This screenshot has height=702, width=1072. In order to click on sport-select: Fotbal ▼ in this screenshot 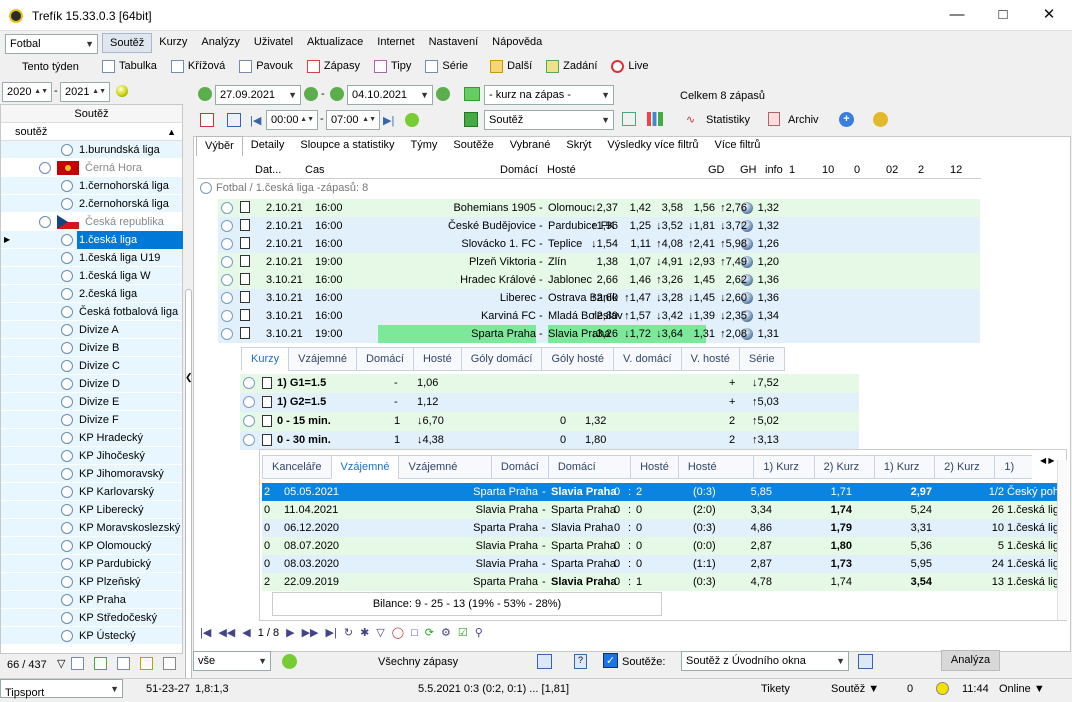, I will do `click(51, 44)`.